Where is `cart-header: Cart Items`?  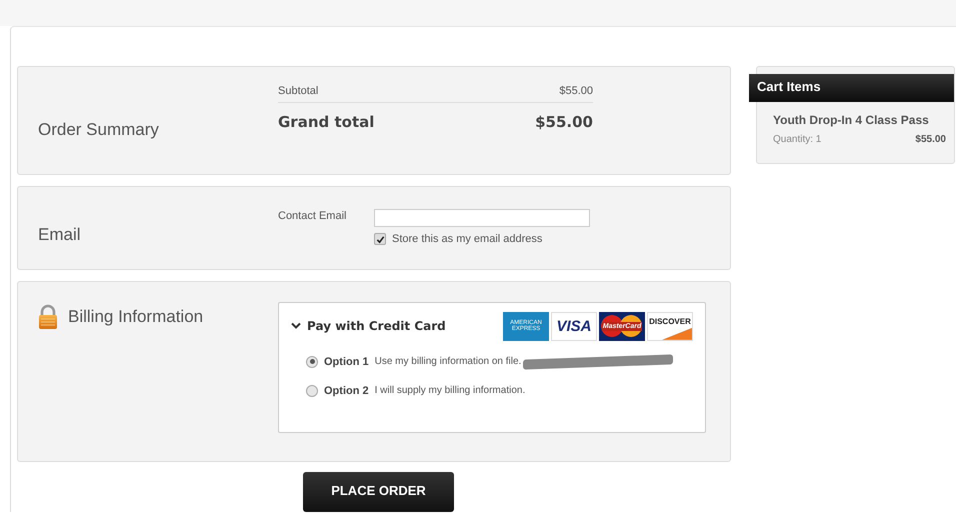 cart-header: Cart Items is located at coordinates (851, 88).